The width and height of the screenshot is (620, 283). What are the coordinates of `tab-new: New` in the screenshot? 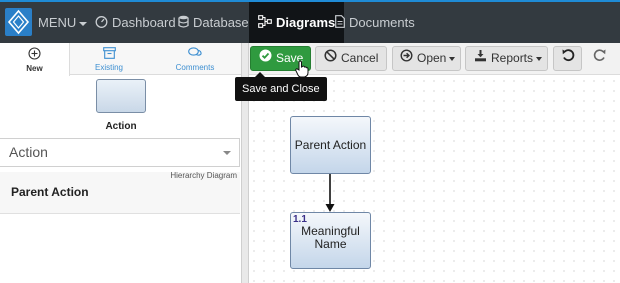 It's located at (35, 59).